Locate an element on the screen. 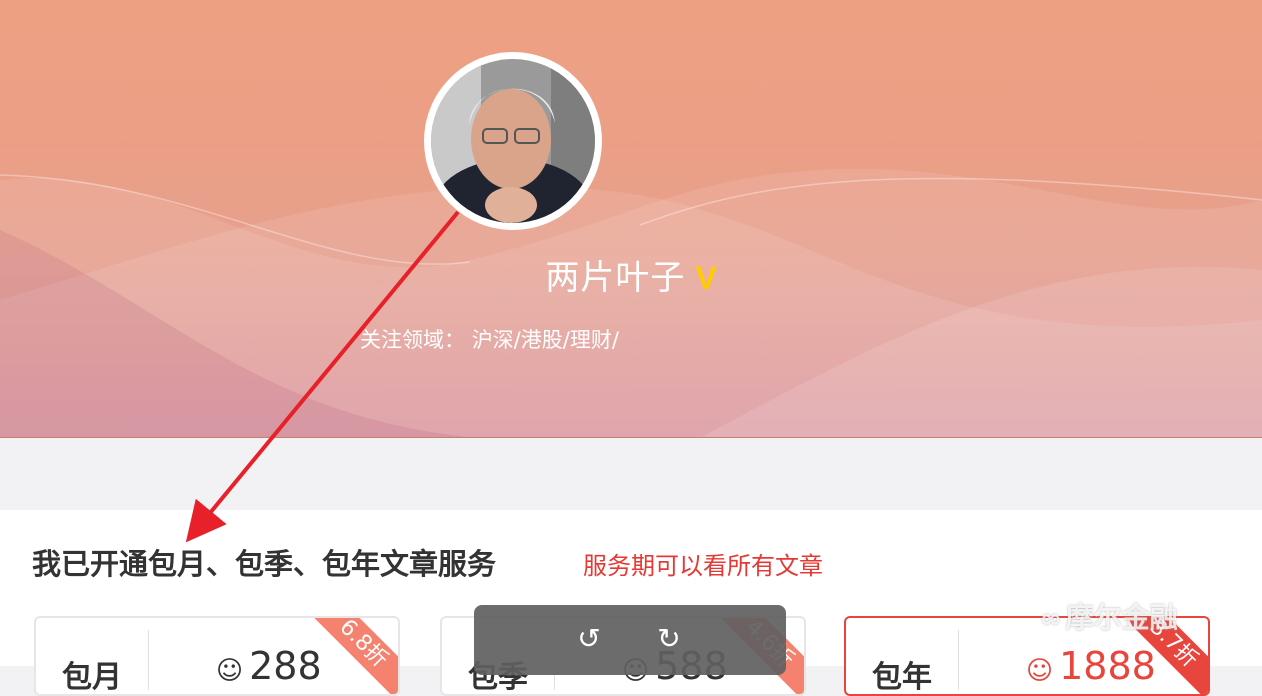 The image size is (1262, 696). watermark: ∞ 摩尔金融 is located at coordinates (1109, 616).